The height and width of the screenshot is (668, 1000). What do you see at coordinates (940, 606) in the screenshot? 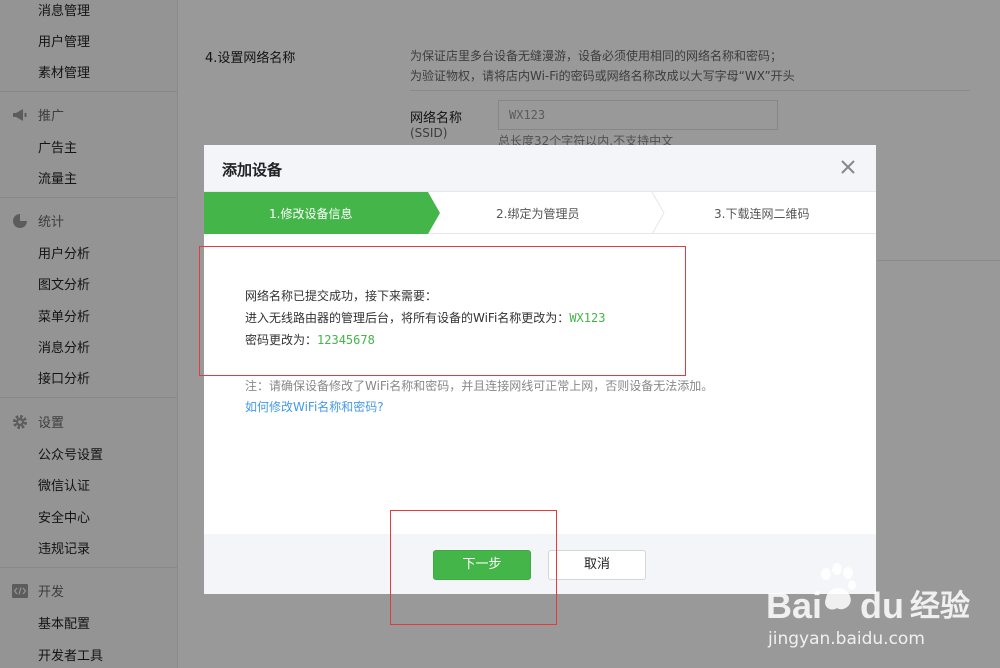
I see `svg-text: 经验` at bounding box center [940, 606].